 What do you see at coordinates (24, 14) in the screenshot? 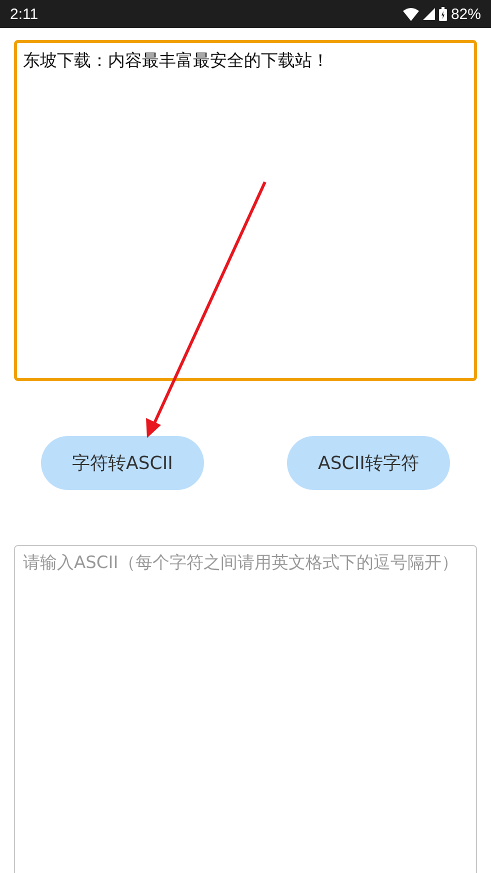
I see `clock: 2:11` at bounding box center [24, 14].